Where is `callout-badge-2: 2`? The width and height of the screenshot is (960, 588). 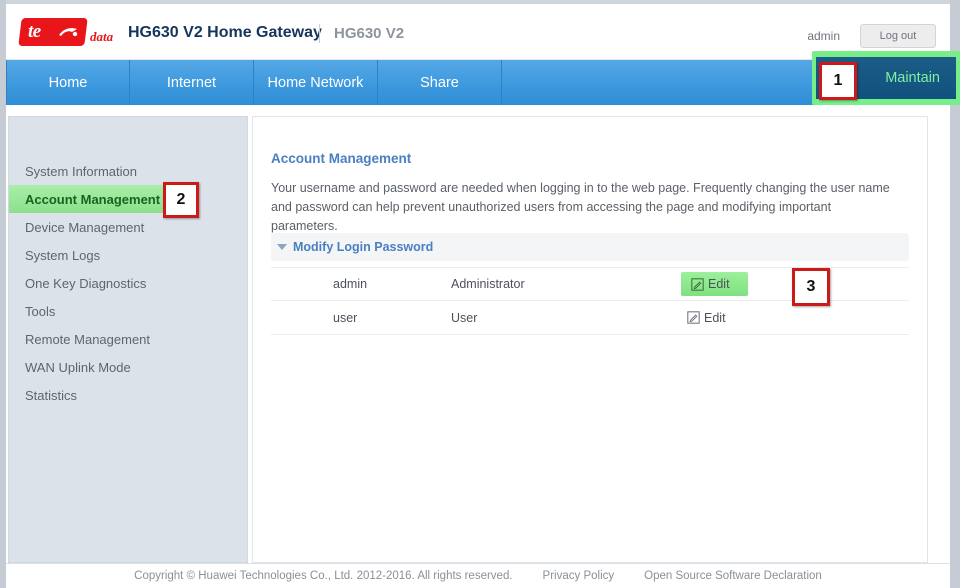 callout-badge-2: 2 is located at coordinates (181, 200).